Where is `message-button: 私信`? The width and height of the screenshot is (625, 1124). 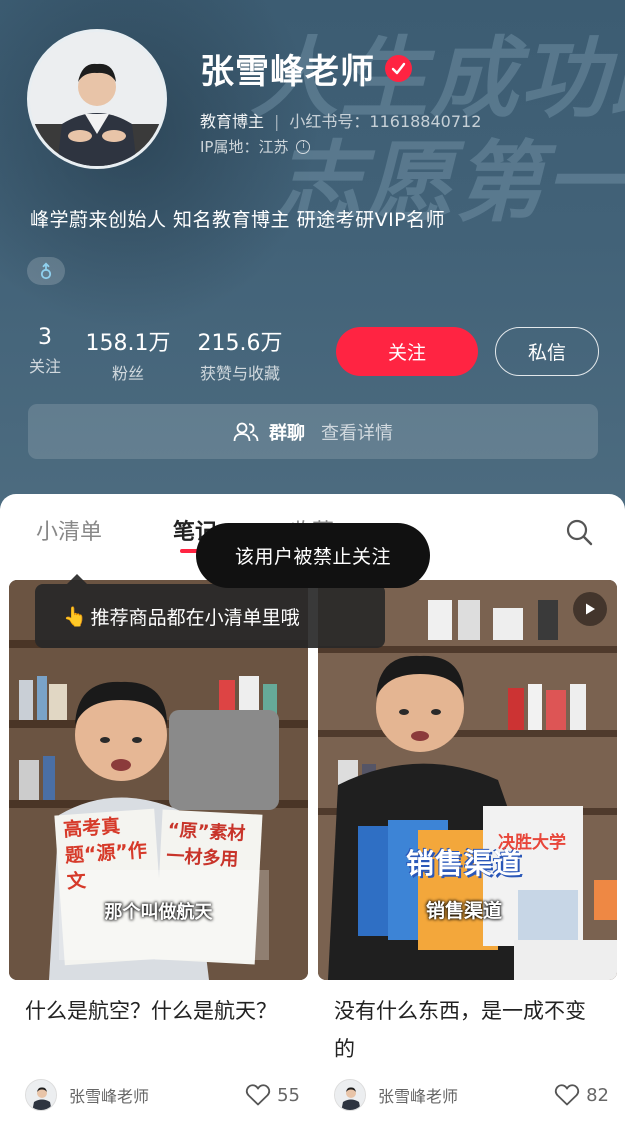 message-button: 私信 is located at coordinates (547, 351).